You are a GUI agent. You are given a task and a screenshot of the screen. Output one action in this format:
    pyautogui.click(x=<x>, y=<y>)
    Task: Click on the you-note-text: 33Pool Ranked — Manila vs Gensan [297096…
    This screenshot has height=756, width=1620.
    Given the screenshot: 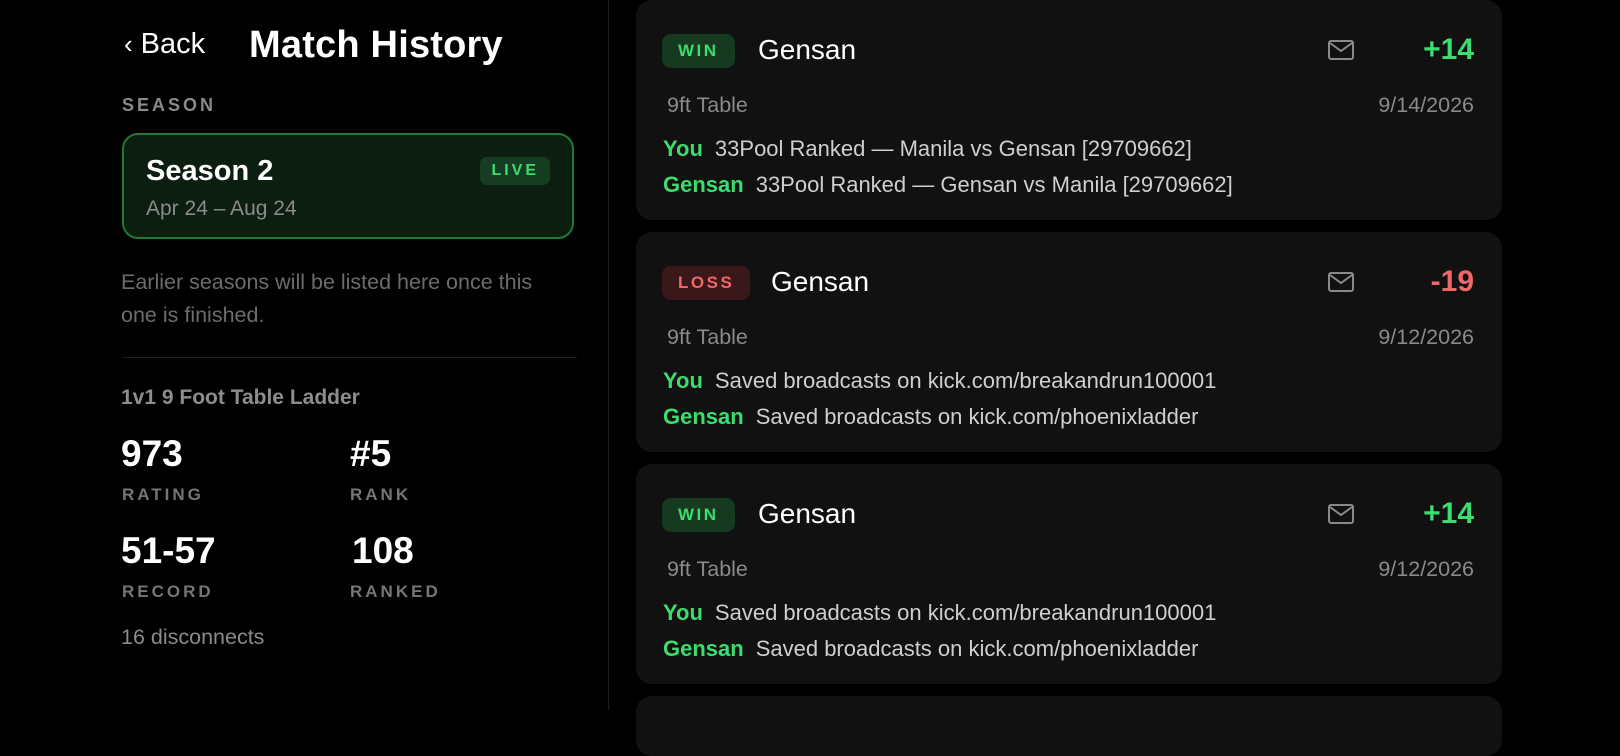 What is the action you would take?
    pyautogui.click(x=953, y=148)
    